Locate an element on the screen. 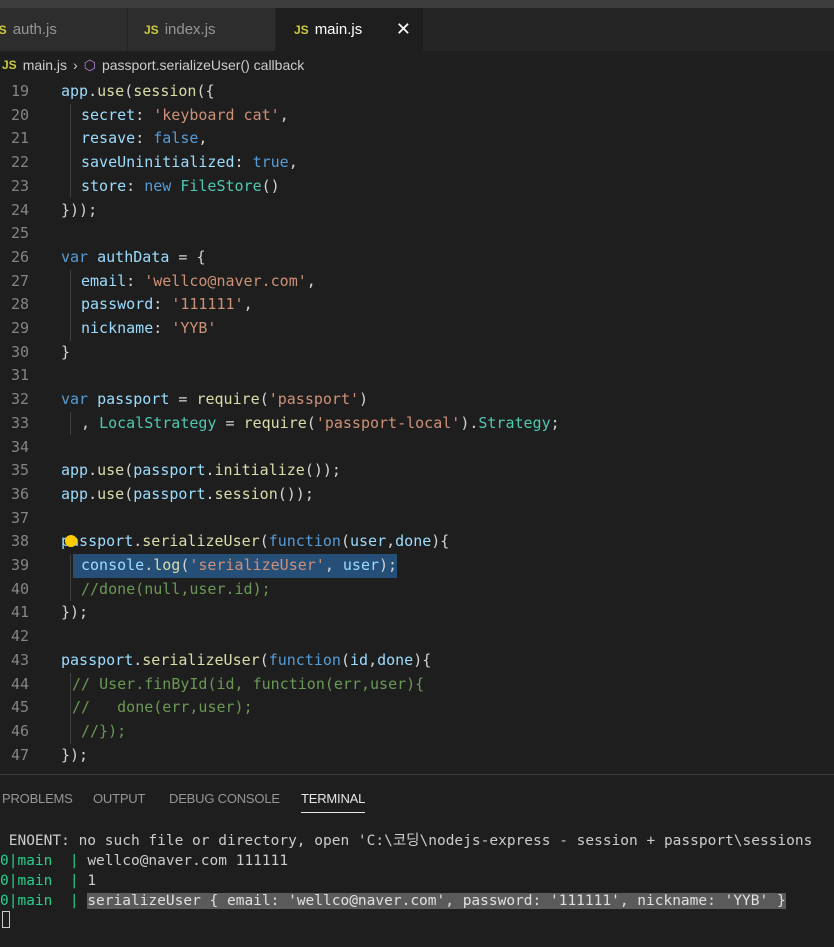 The width and height of the screenshot is (834, 947). tab-label: main.js is located at coordinates (338, 29).